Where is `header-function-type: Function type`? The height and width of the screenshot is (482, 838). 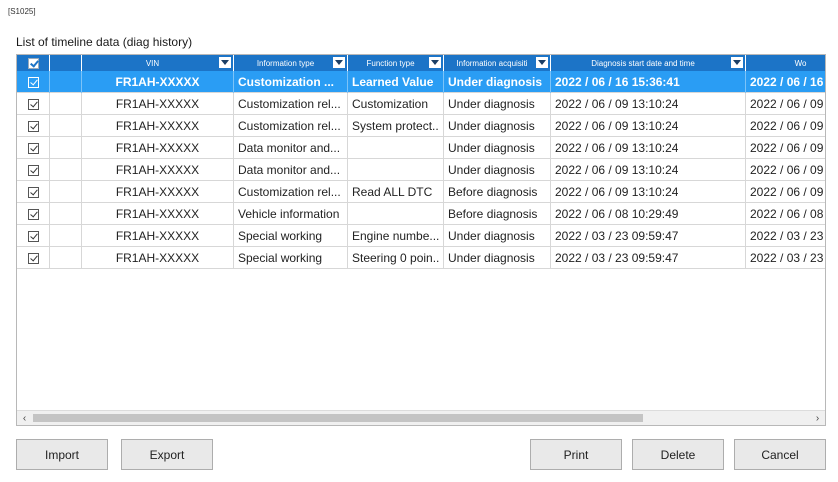
header-function-type: Function type is located at coordinates (396, 63).